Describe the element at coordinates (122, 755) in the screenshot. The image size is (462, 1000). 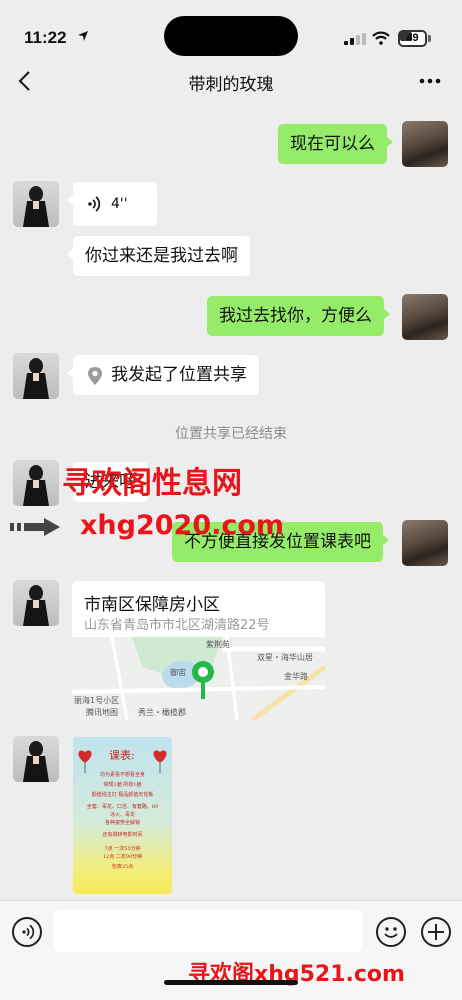
I see `schedule-title: 课表:` at that location.